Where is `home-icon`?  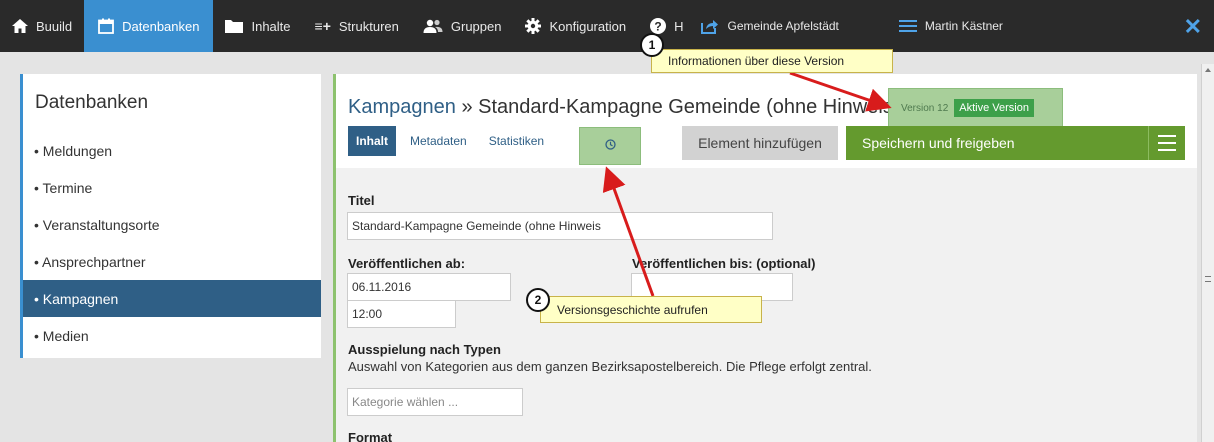
home-icon is located at coordinates (20, 26).